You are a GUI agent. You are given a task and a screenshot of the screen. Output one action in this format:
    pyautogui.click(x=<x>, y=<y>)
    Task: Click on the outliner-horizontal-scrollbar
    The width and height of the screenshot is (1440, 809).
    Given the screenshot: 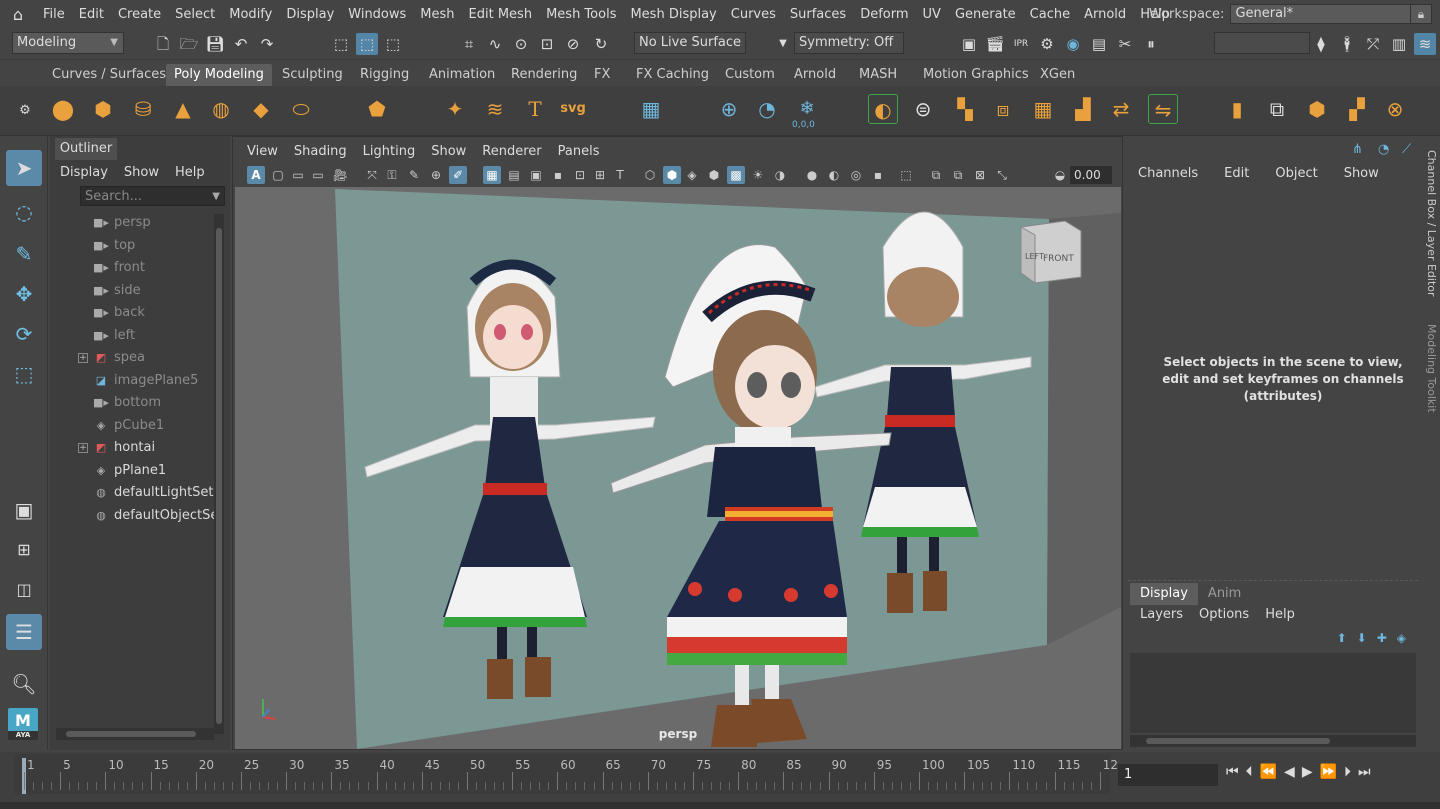 What is the action you would take?
    pyautogui.click(x=135, y=734)
    